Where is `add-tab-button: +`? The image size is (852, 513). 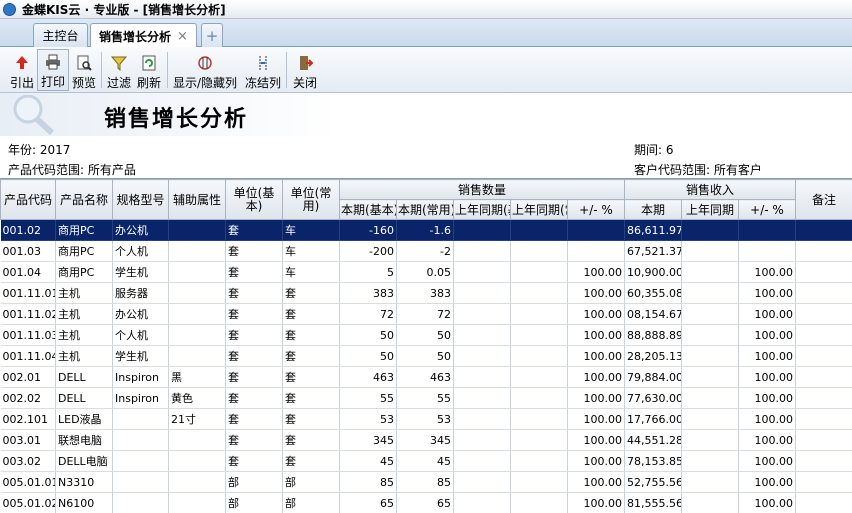
add-tab-button: + is located at coordinates (212, 35).